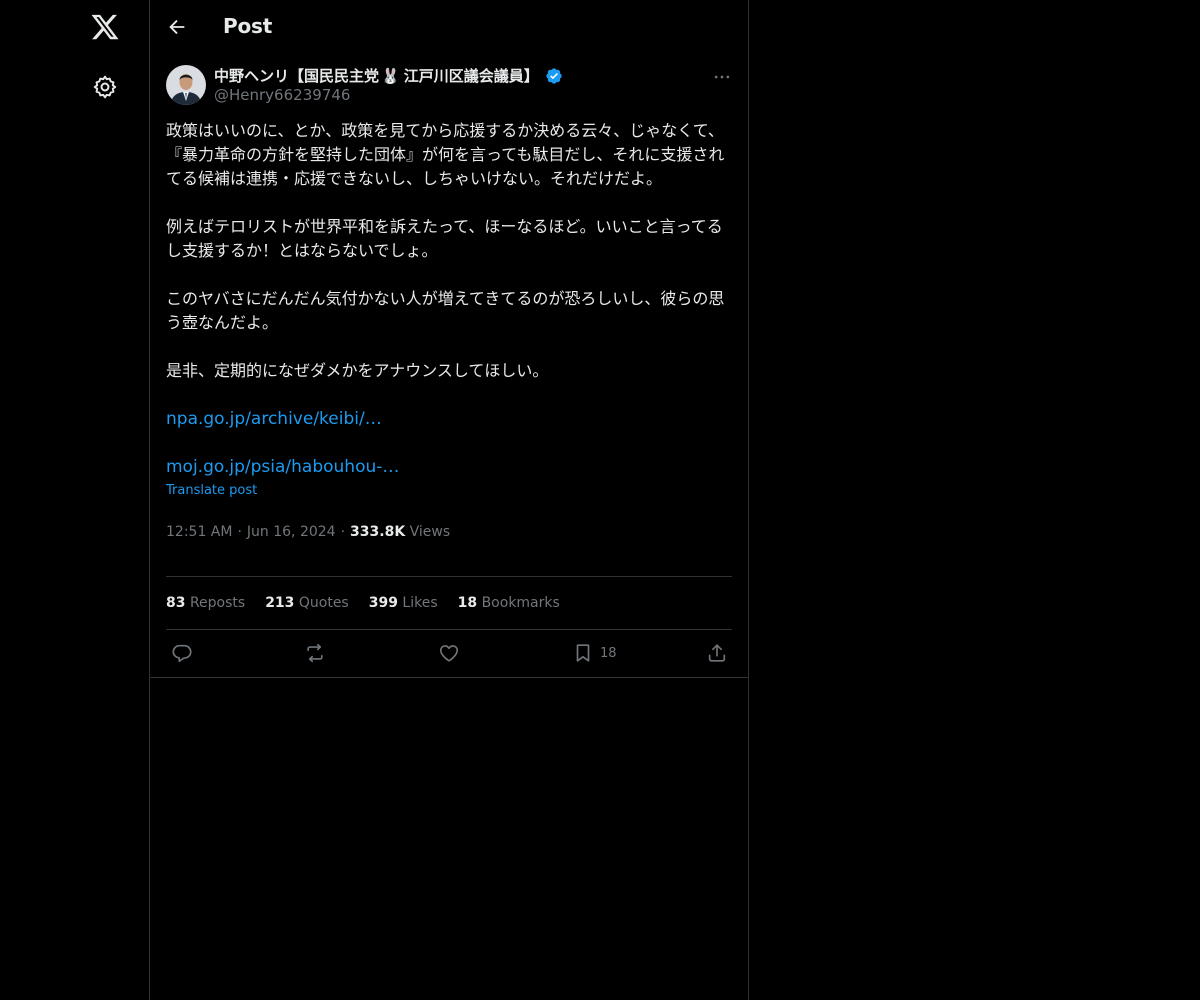 The width and height of the screenshot is (1200, 1000). Describe the element at coordinates (105, 87) in the screenshot. I see `settings-gear-icon` at that location.